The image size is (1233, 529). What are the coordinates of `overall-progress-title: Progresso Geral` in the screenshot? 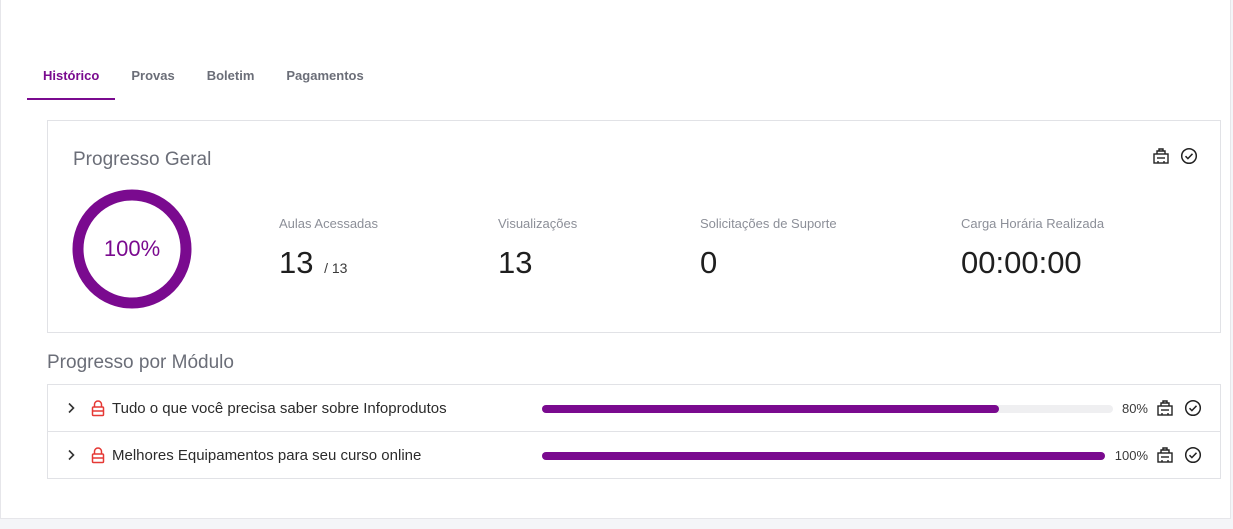 It's located at (142, 159).